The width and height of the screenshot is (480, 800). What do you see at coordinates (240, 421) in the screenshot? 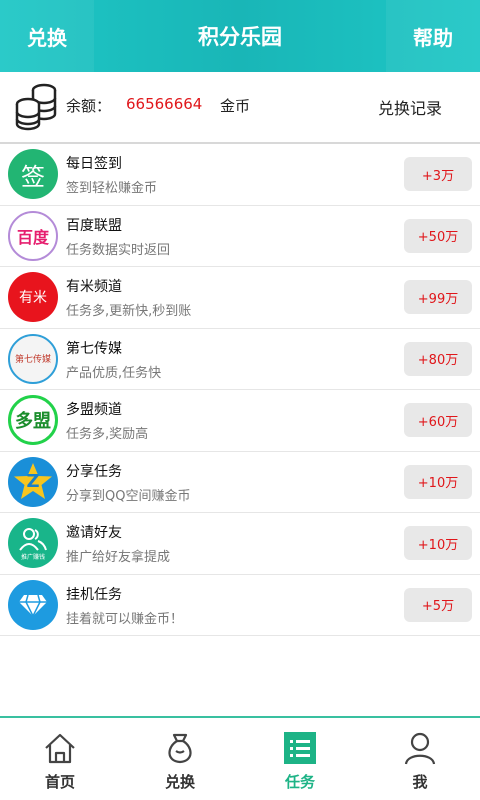
I see `task-row-duomeng: 多盟 多盟频道 任务多,奖励高 +60万` at bounding box center [240, 421].